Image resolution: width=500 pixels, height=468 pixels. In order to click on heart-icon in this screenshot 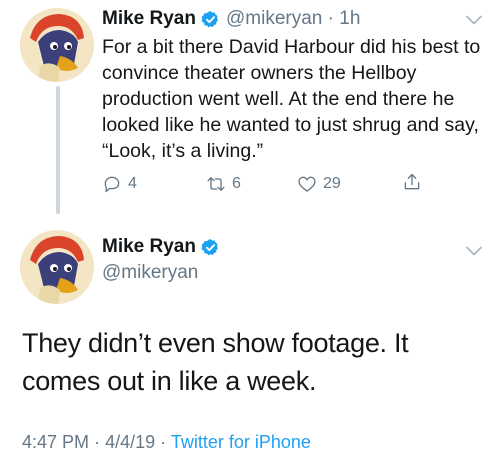, I will do `click(307, 184)`.